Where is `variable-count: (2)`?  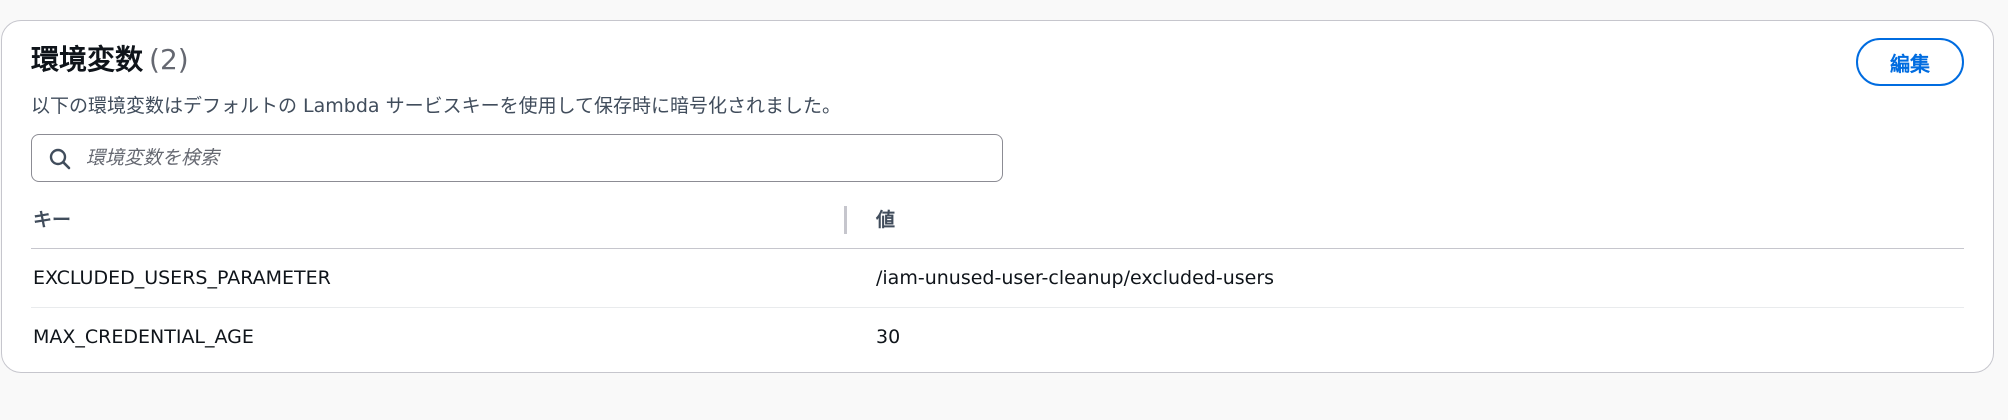 variable-count: (2) is located at coordinates (169, 59).